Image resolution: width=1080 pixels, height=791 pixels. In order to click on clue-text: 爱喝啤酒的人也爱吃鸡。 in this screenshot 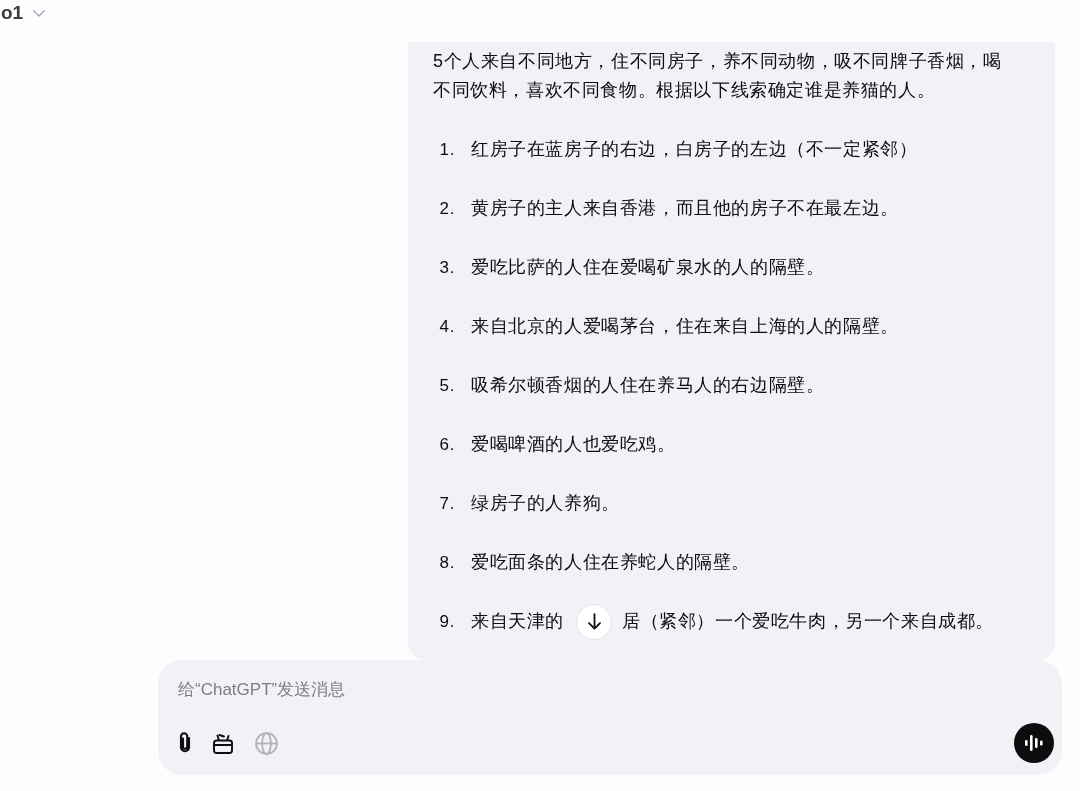, I will do `click(573, 444)`.